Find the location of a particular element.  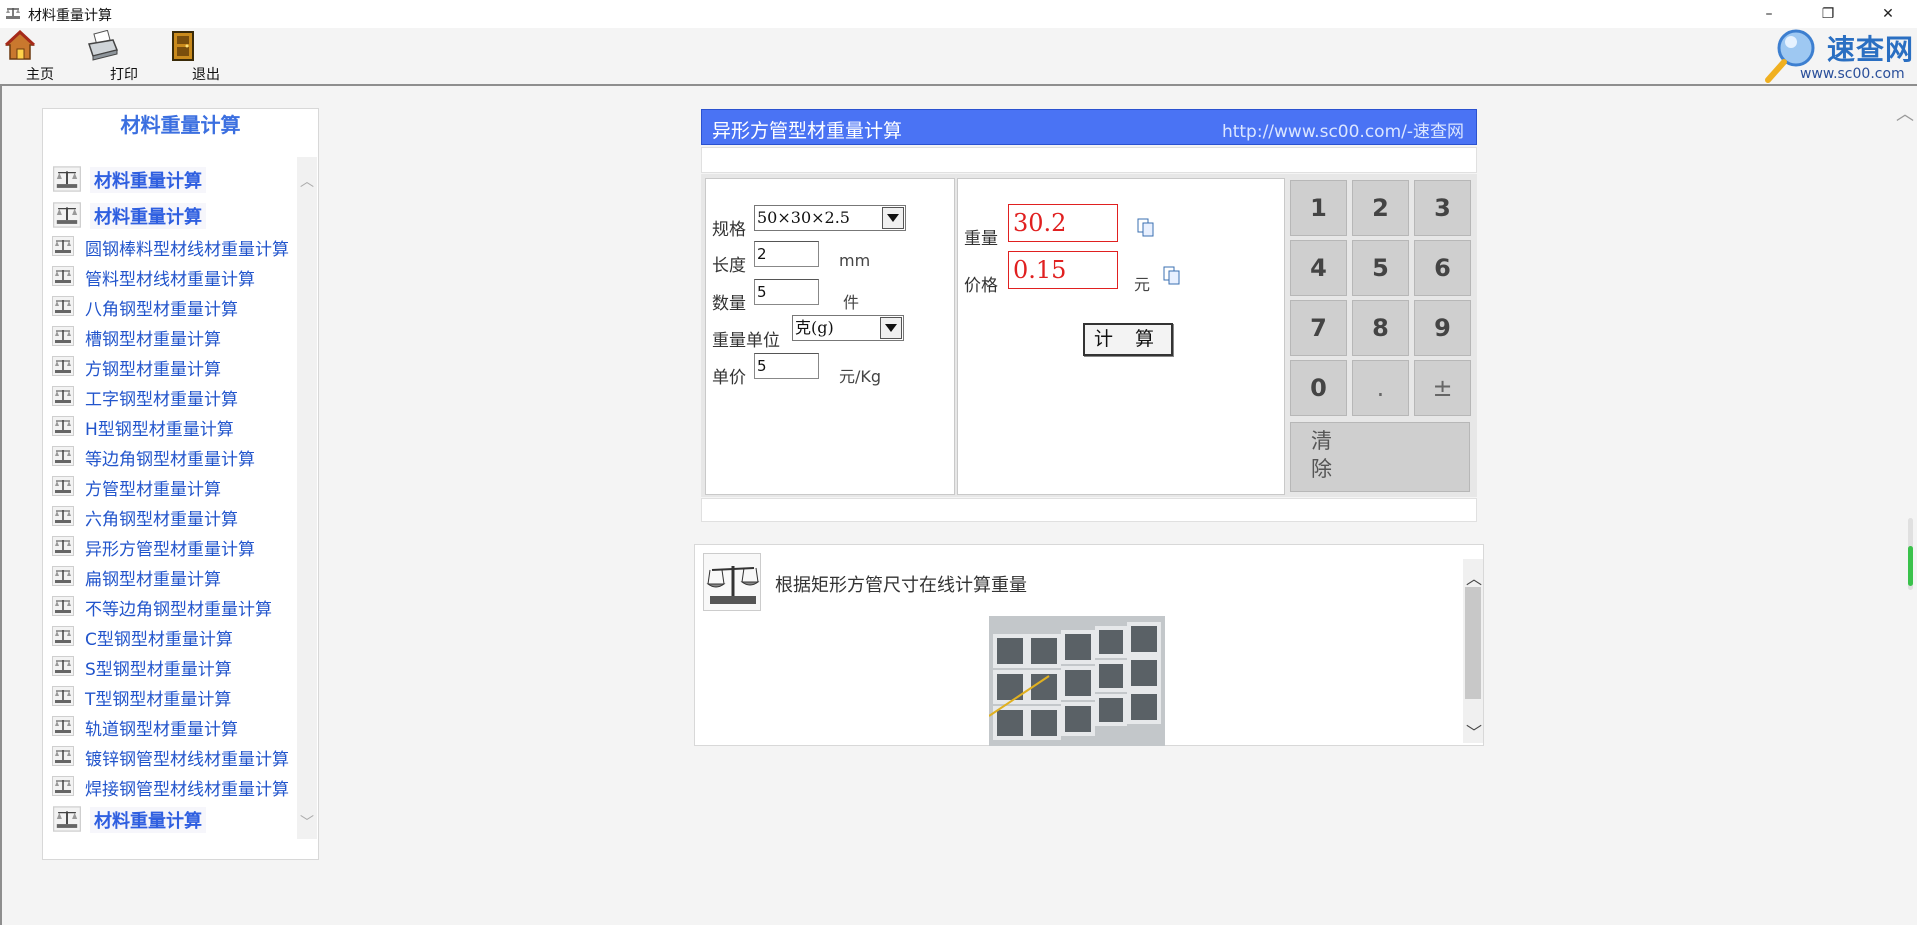

nav-item-label: 六角钢型材重量计算 is located at coordinates (161, 520).